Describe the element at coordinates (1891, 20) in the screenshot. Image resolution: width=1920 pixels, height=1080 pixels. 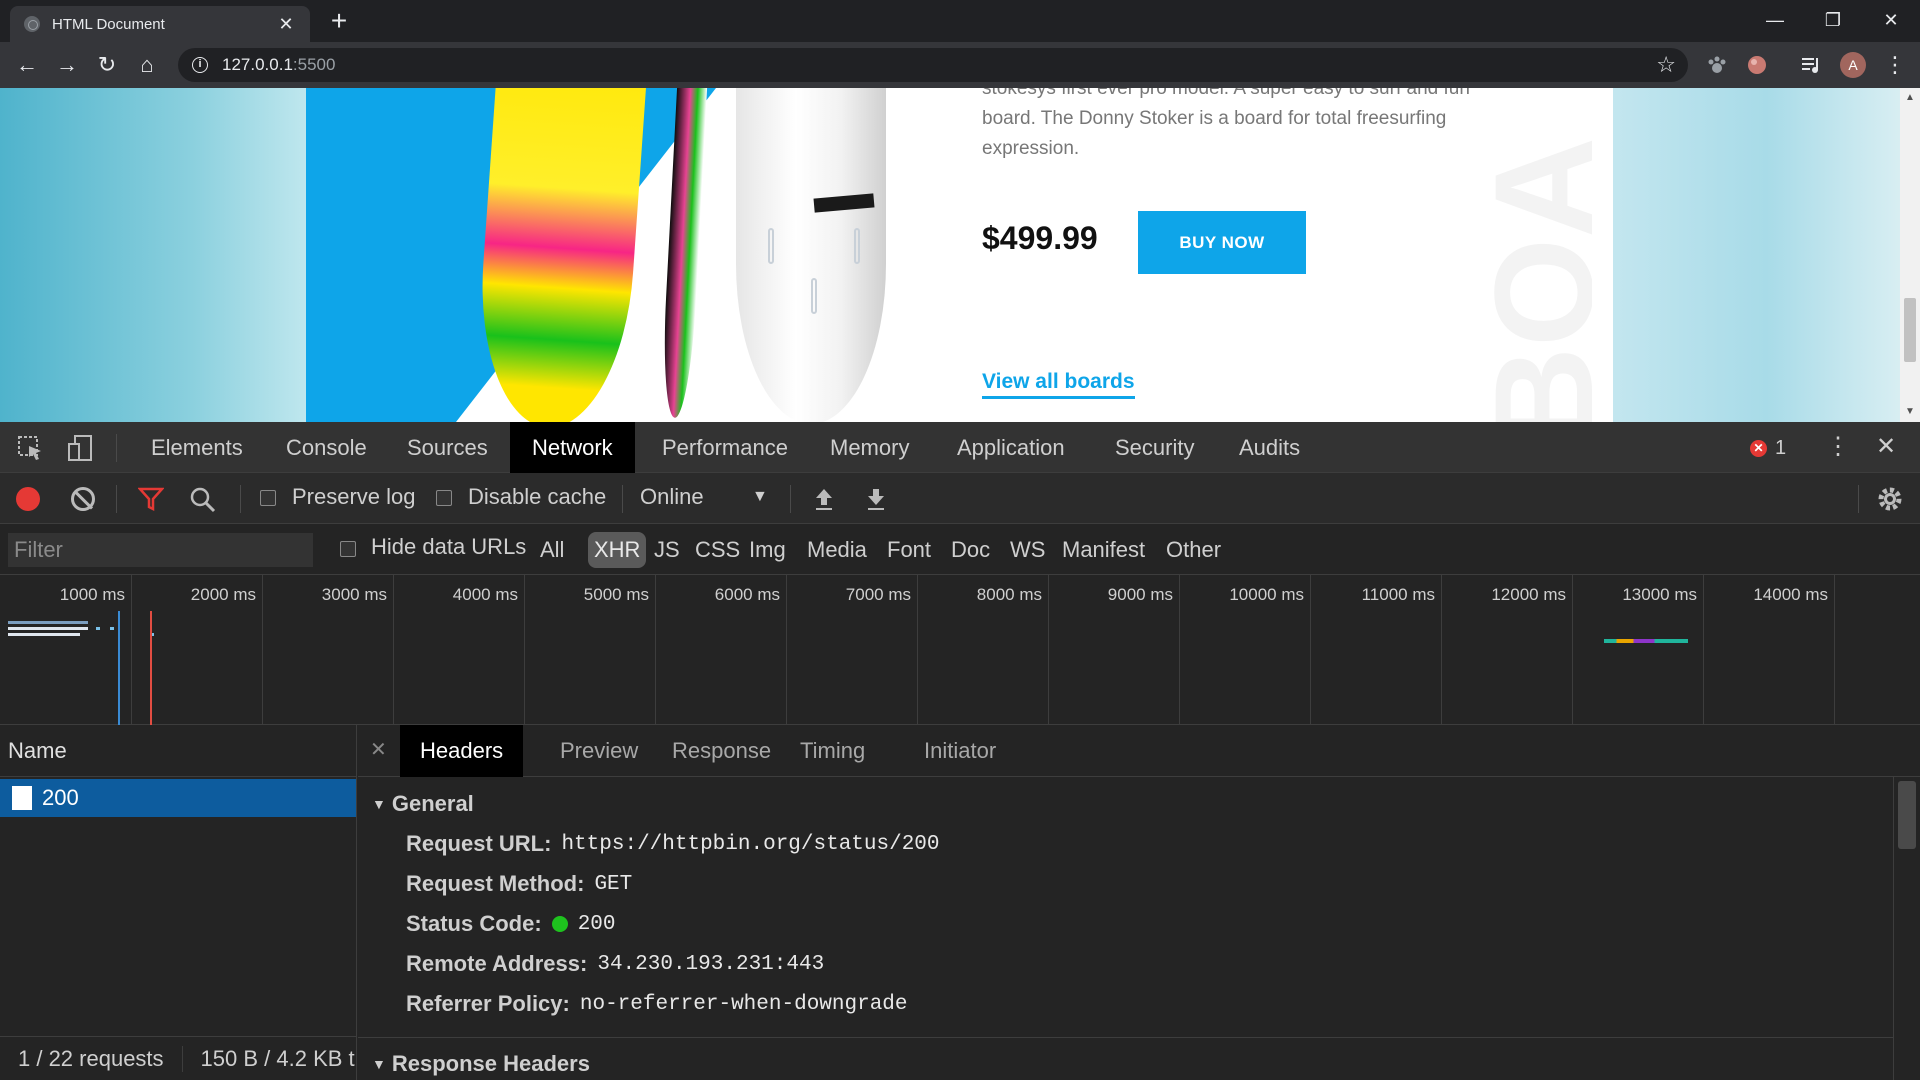
I see `close-window-icon: ✕` at that location.